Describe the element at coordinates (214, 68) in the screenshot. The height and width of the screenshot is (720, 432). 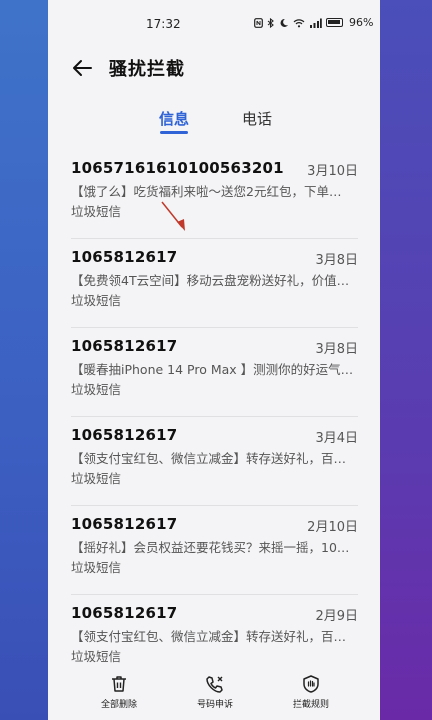
I see `header: 骚扰拦截` at that location.